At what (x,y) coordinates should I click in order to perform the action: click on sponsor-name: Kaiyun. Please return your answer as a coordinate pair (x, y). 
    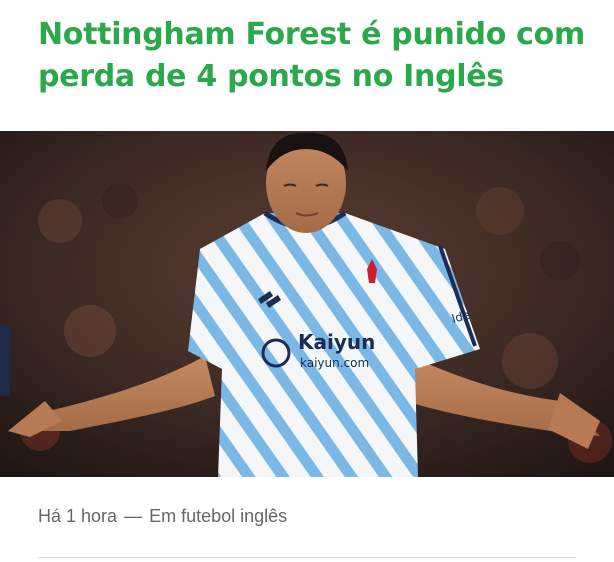
    Looking at the image, I should click on (336, 342).